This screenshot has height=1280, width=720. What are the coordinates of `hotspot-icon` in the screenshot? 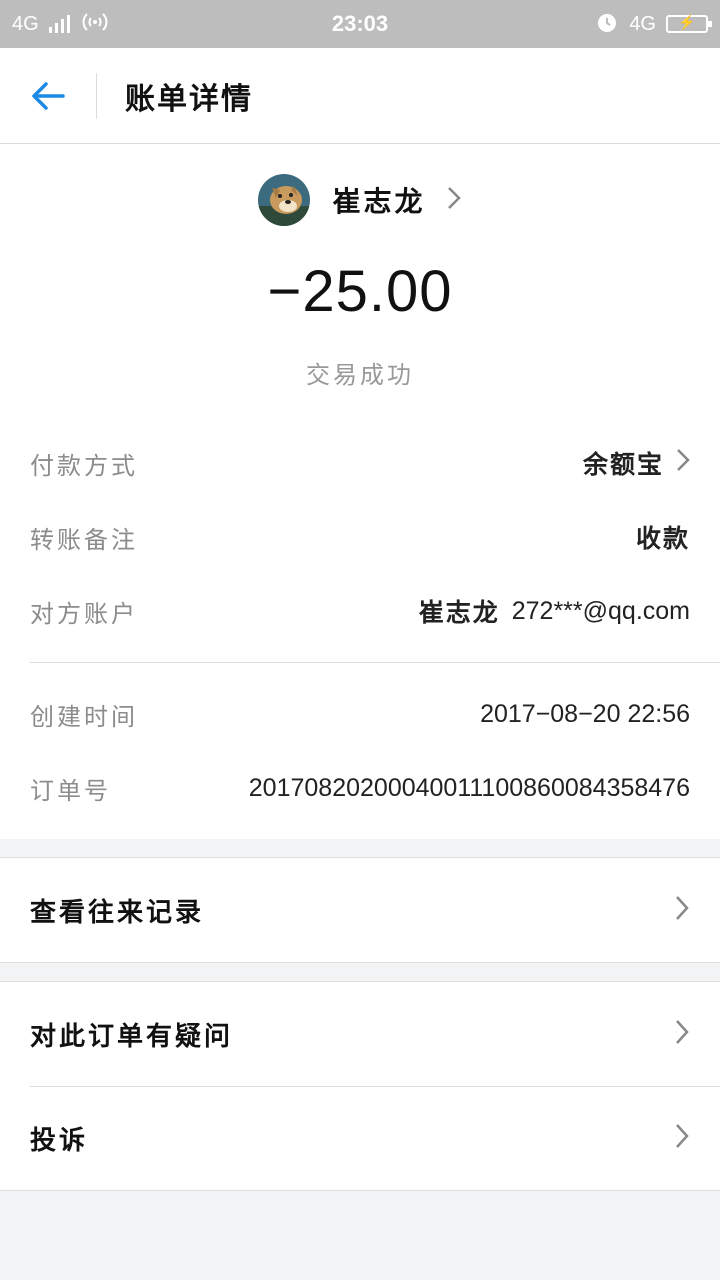 It's located at (95, 24).